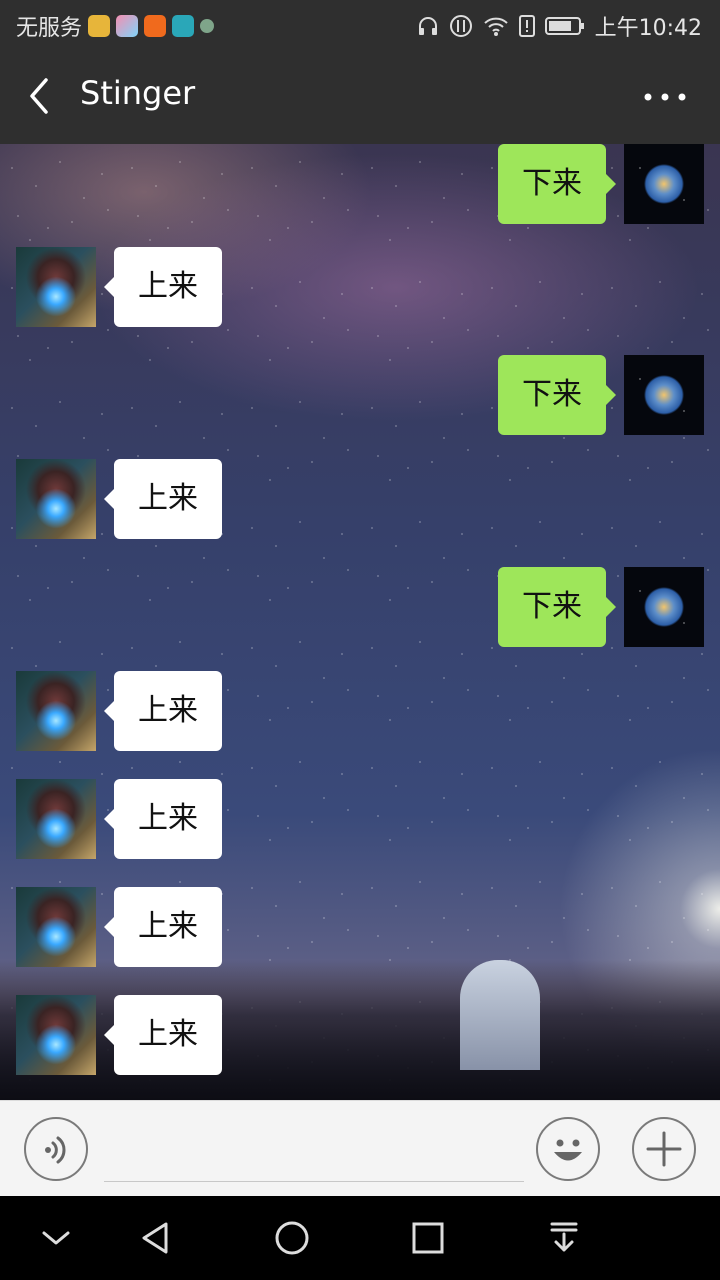  I want to click on book-app-icon, so click(183, 26).